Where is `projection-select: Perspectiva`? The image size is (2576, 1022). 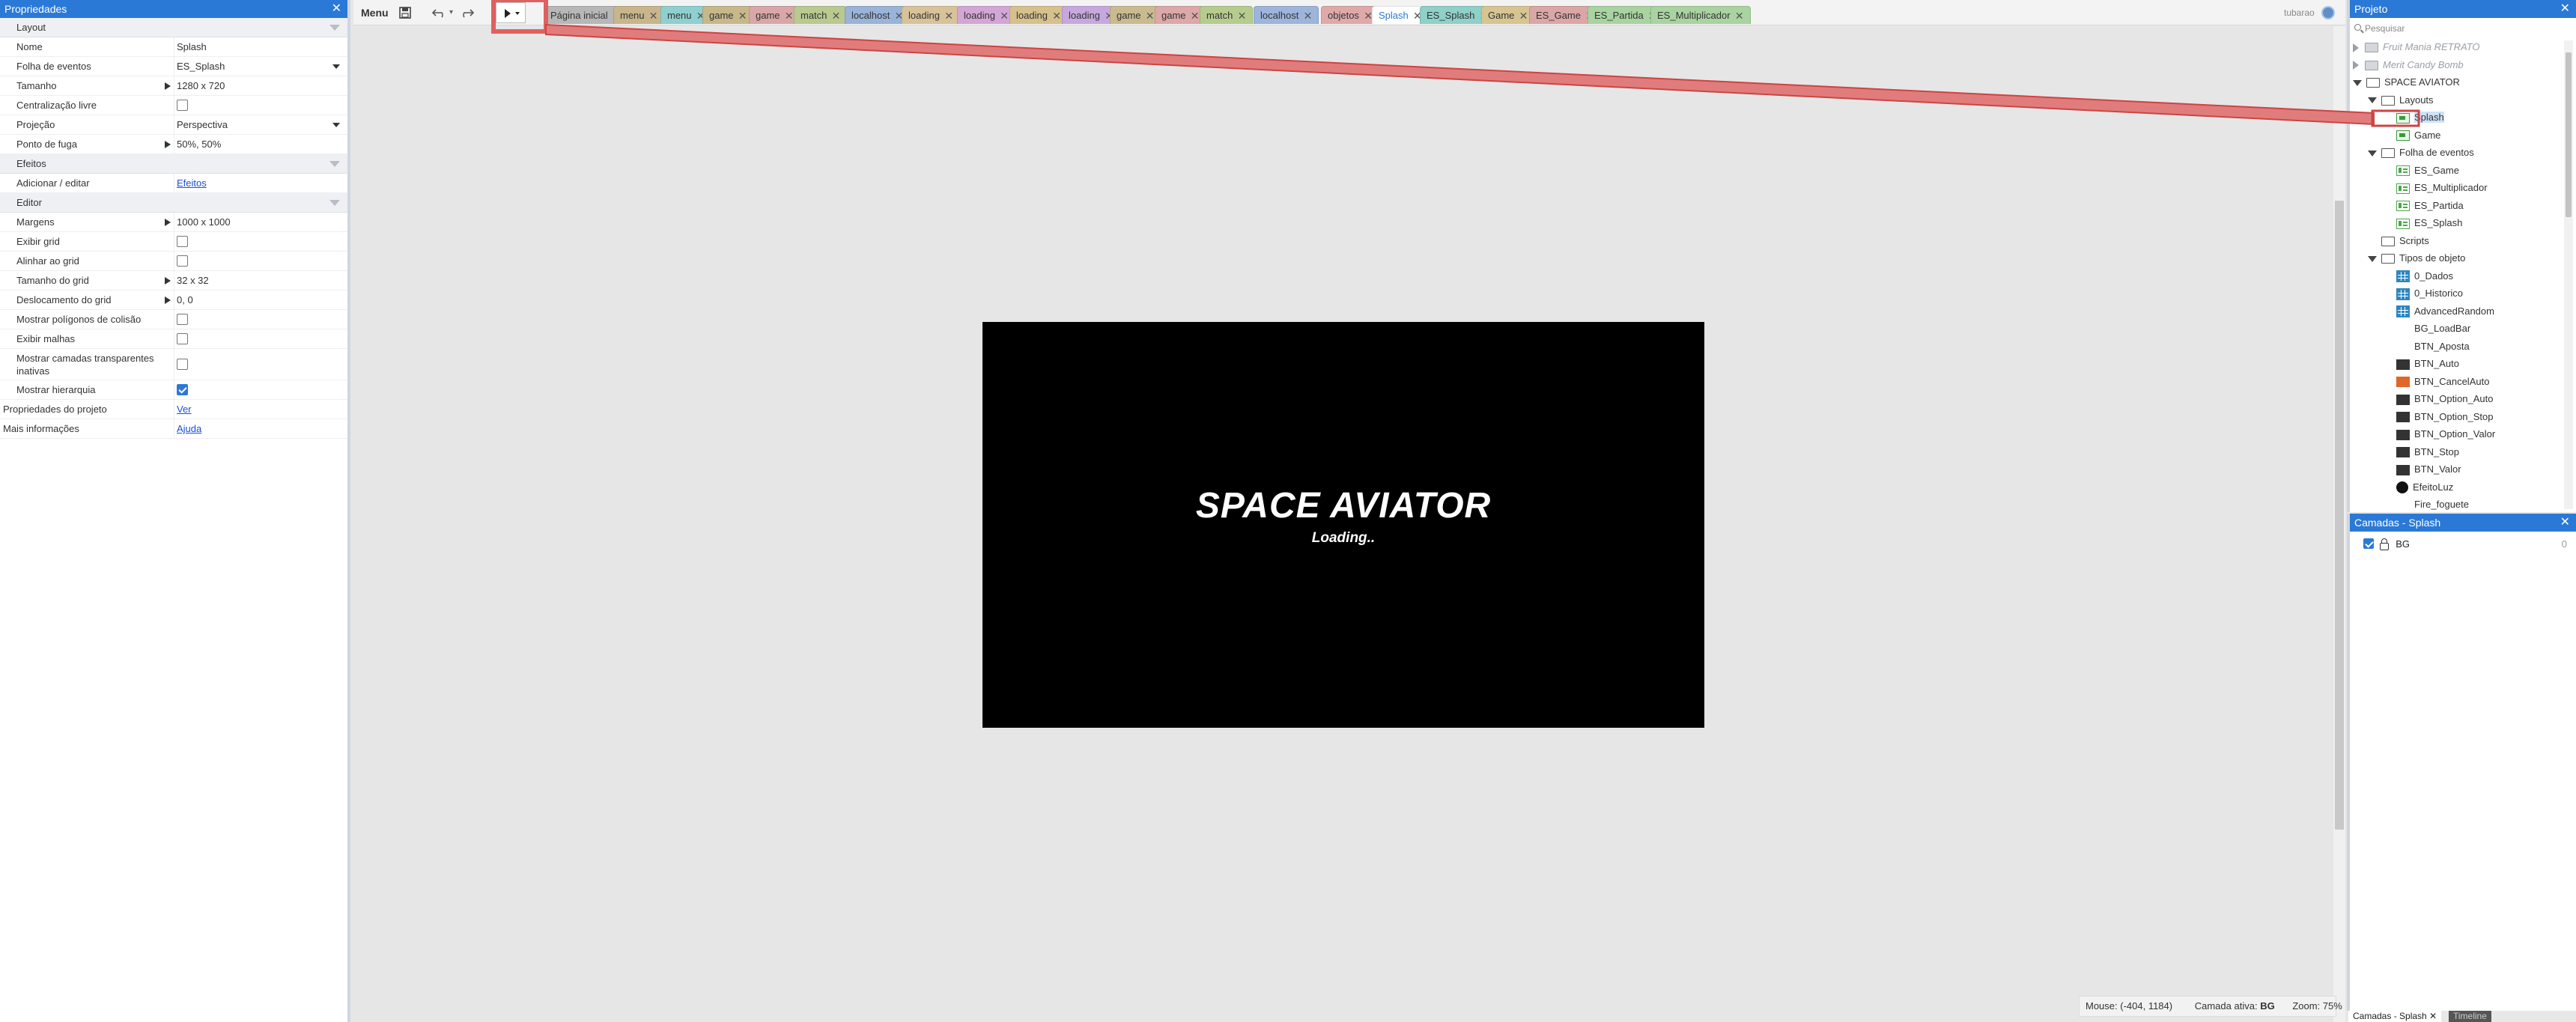
projection-select: Perspectiva is located at coordinates (260, 125).